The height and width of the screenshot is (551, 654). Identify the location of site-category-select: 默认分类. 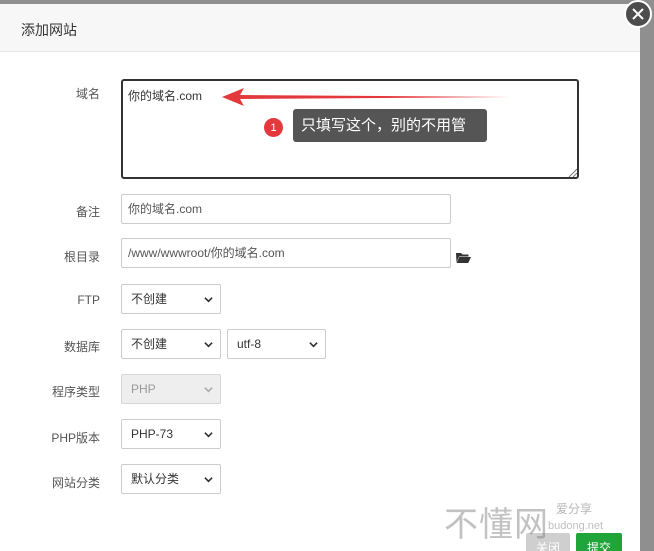
(171, 479).